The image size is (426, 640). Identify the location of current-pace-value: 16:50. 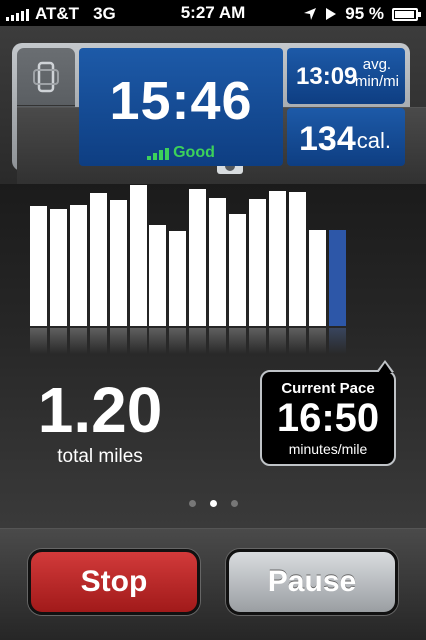
(328, 418).